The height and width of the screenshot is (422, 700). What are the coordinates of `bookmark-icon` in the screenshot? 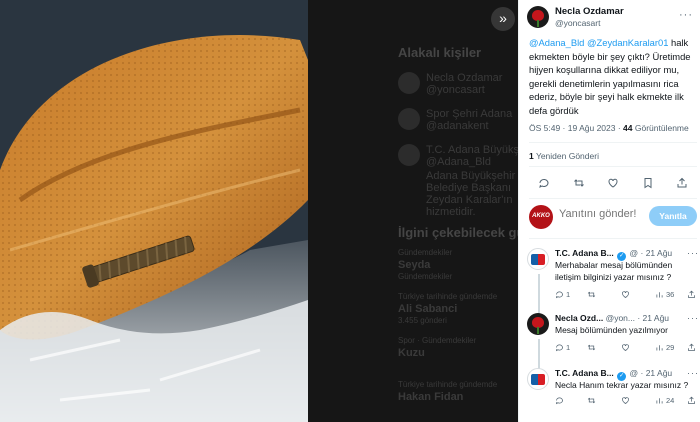 It's located at (648, 183).